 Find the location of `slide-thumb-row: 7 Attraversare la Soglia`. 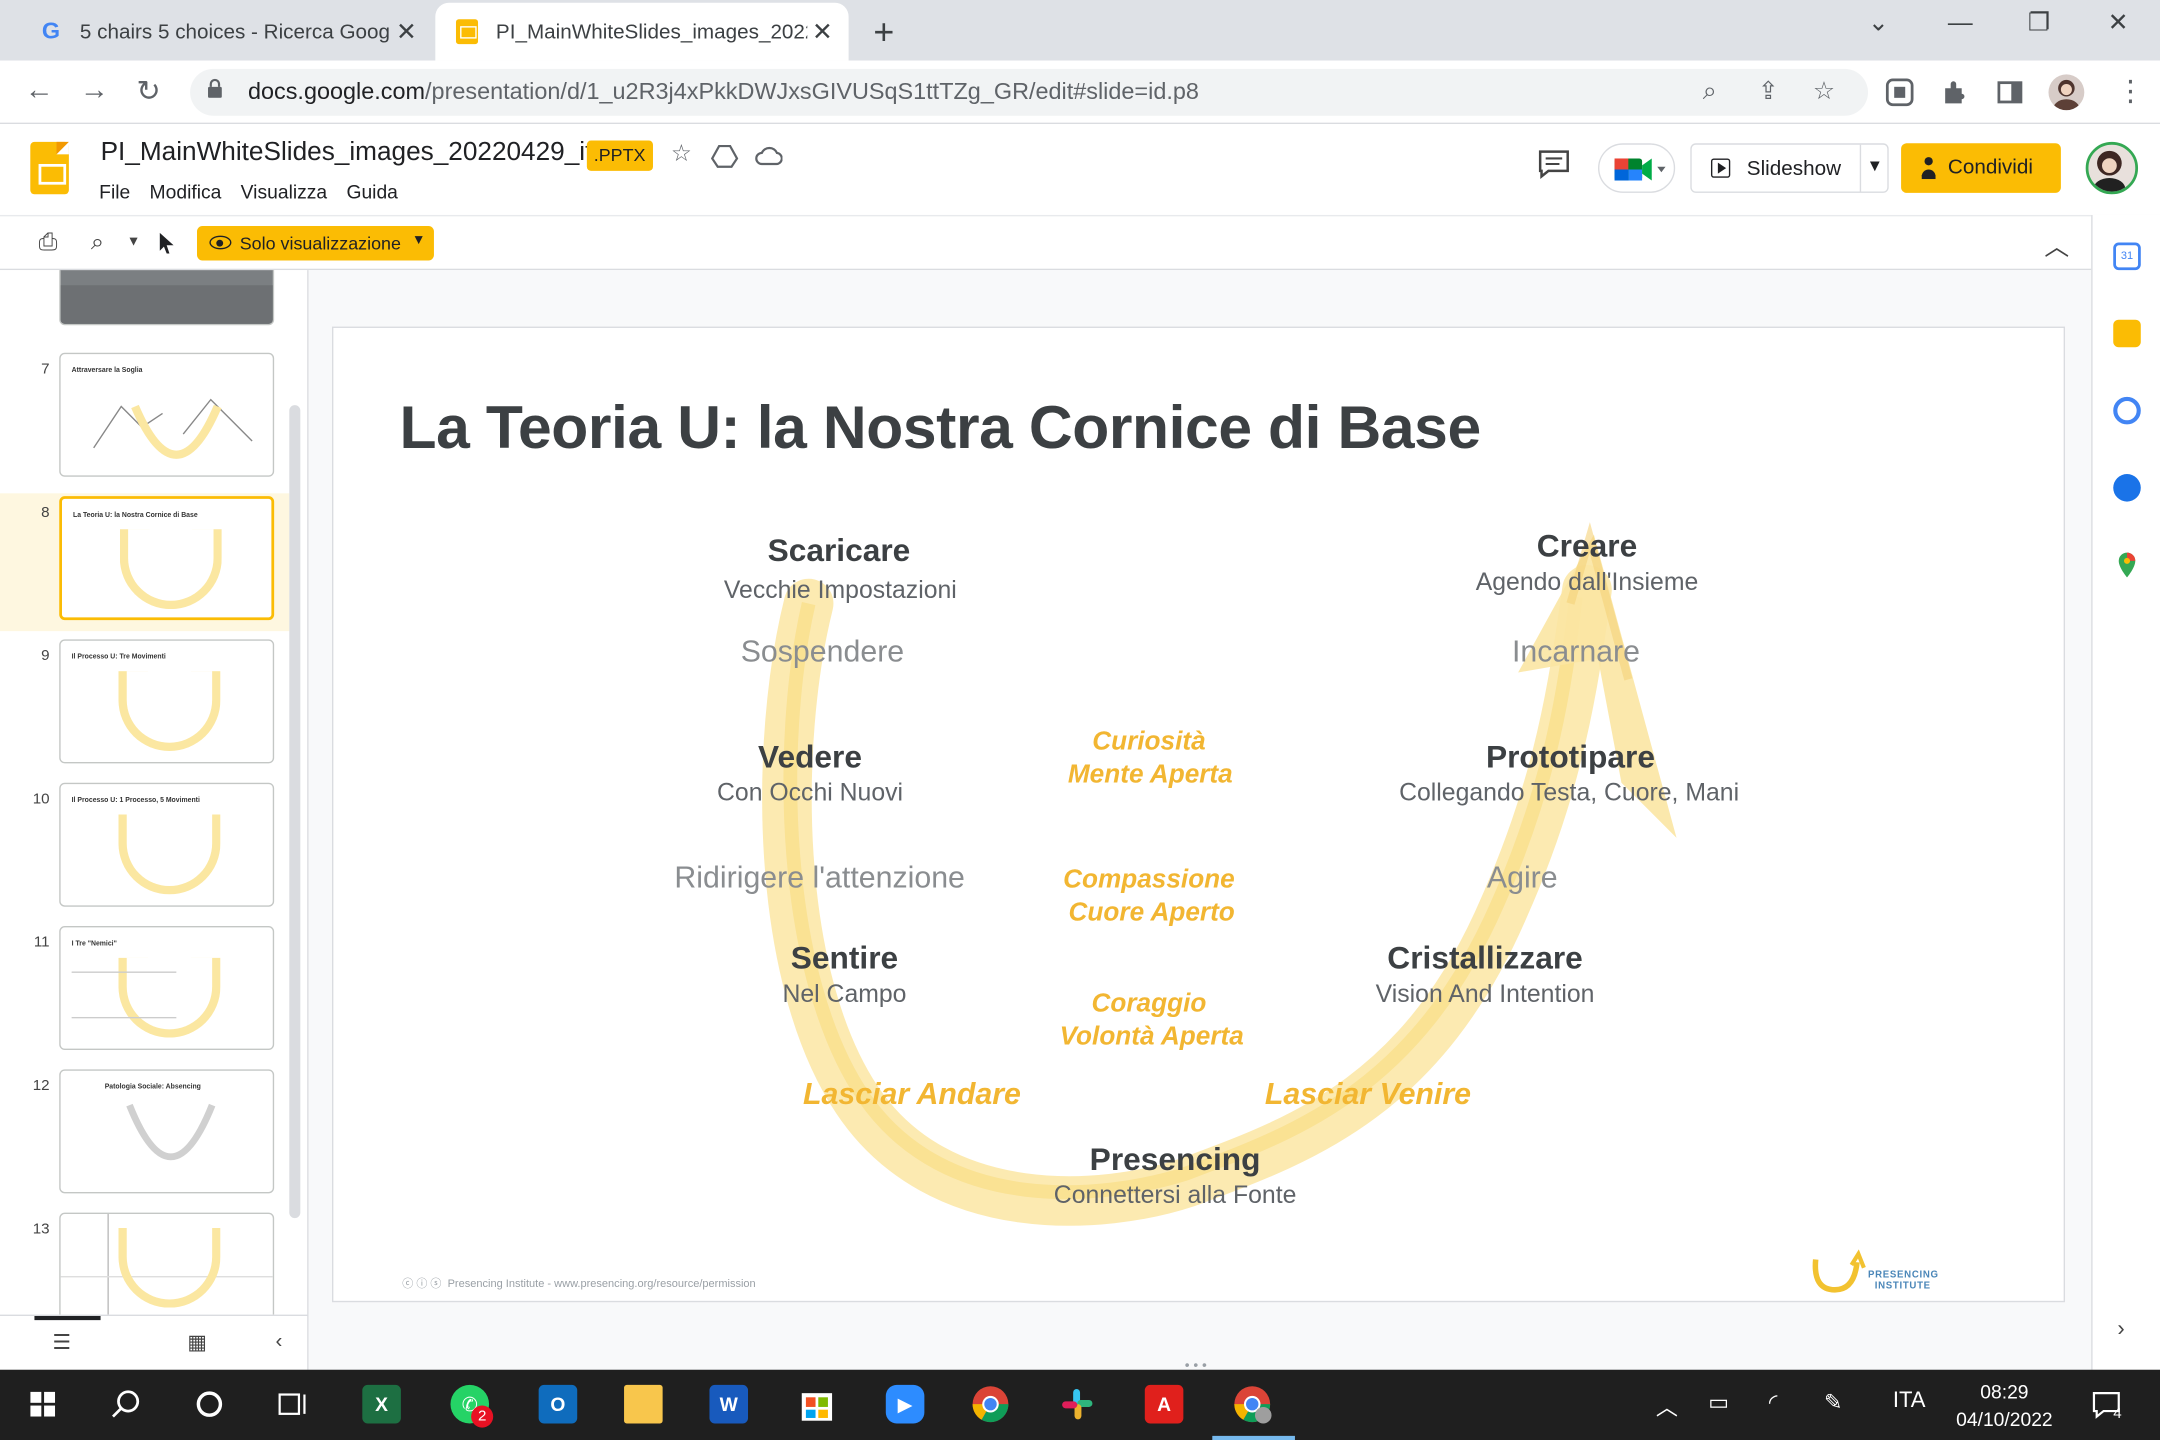

slide-thumb-row: 7 Attraversare la Soglia is located at coordinates (144, 419).